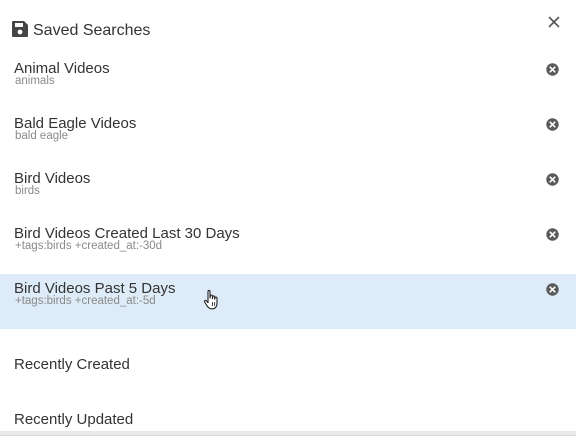  I want to click on saved-search-query: +tags:birds +created_at:-5d, so click(85, 301).